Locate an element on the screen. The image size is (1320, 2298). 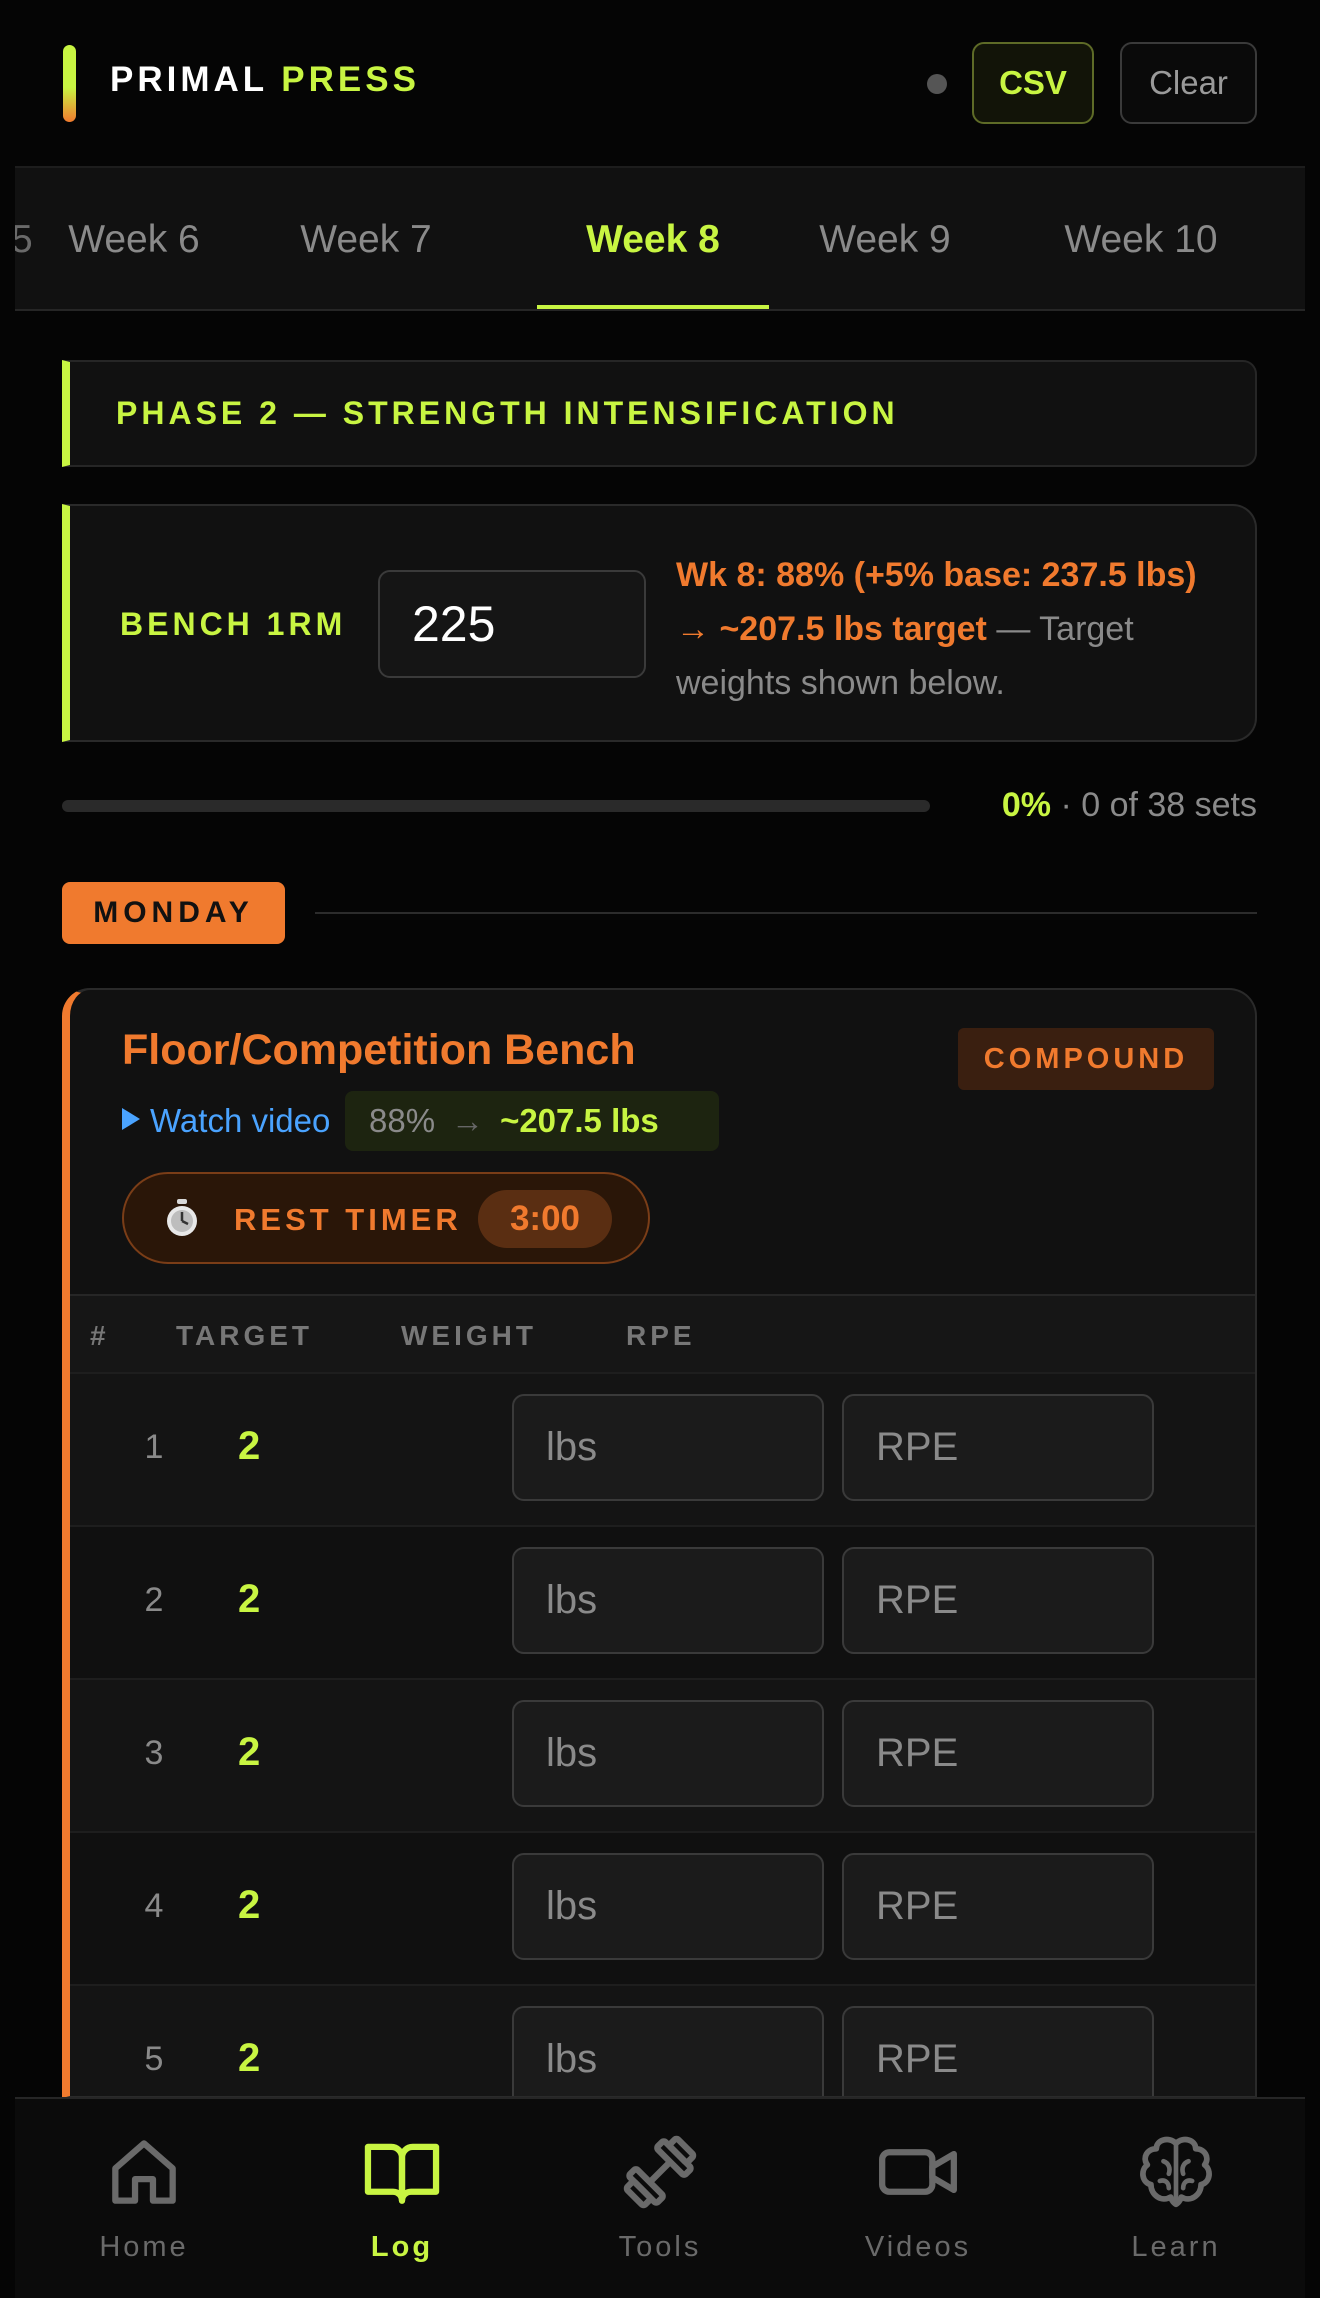
nav-learn: Learn is located at coordinates (1176, 2198).